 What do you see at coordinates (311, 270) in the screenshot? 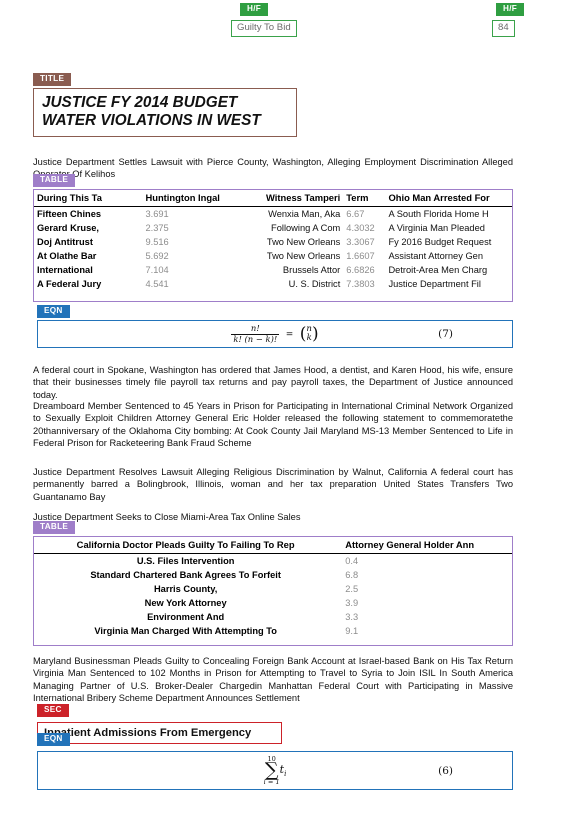
I see `cell: Brussels Attor` at bounding box center [311, 270].